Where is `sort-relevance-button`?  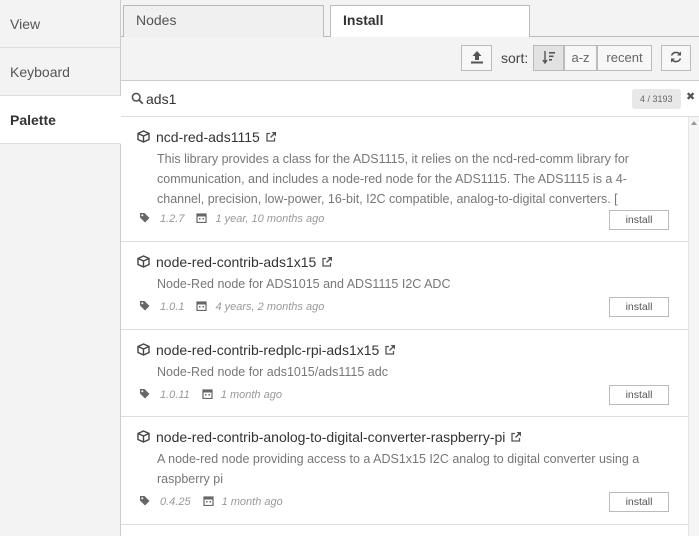 sort-relevance-button is located at coordinates (548, 58).